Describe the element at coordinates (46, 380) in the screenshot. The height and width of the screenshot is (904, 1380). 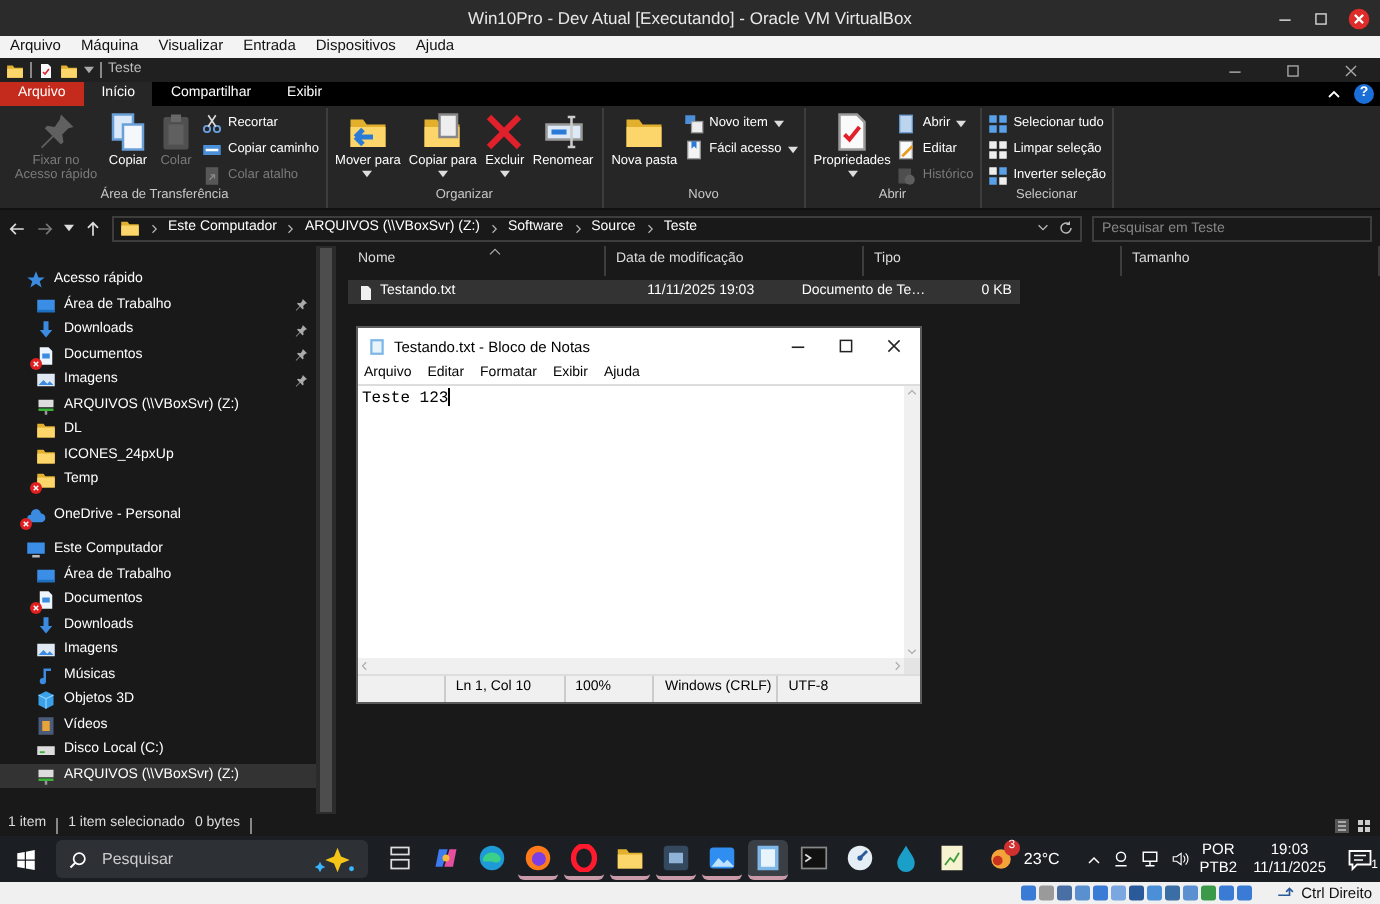
I see `picture-icon` at that location.